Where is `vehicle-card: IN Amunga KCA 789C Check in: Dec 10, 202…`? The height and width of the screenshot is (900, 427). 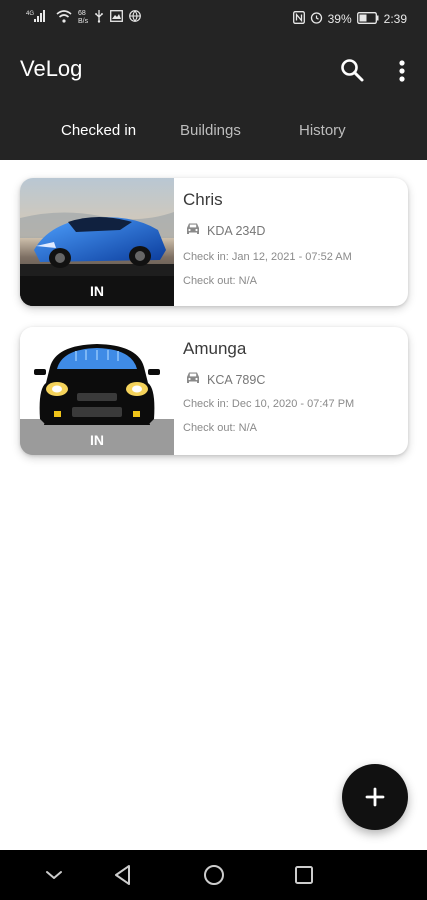
vehicle-card: IN Amunga KCA 789C Check in: Dec 10, 202… is located at coordinates (214, 391).